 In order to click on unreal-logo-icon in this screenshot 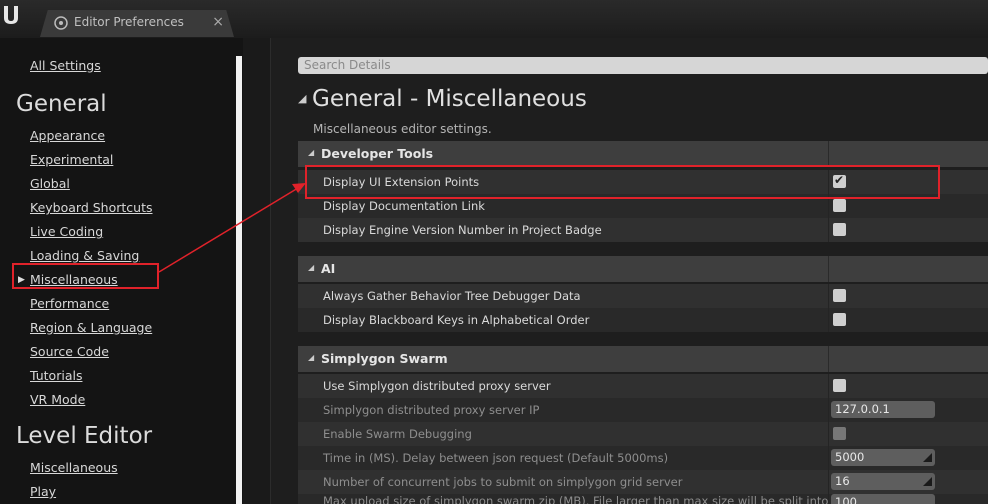, I will do `click(12, 15)`.